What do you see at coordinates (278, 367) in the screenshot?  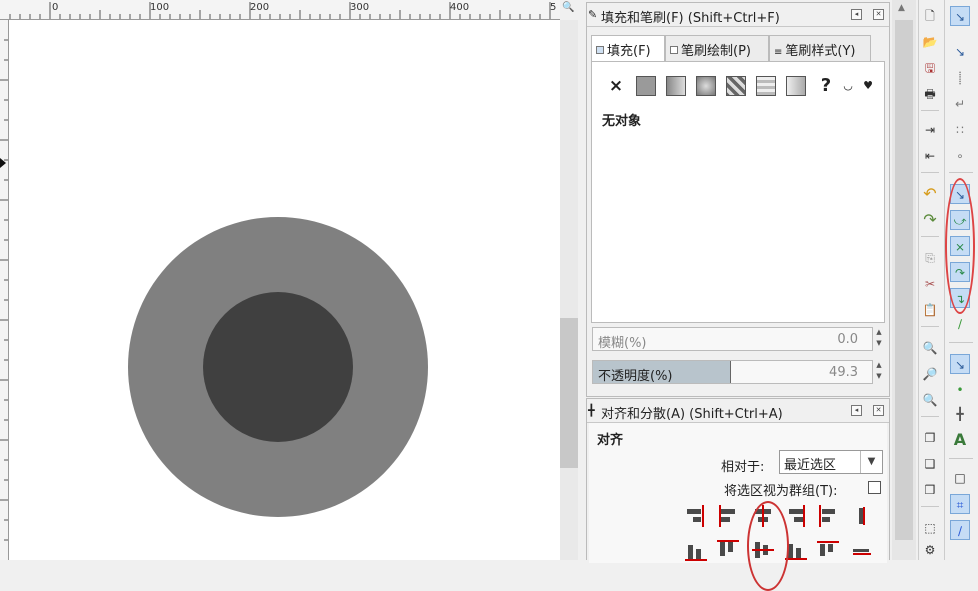 I see `inner-circle` at bounding box center [278, 367].